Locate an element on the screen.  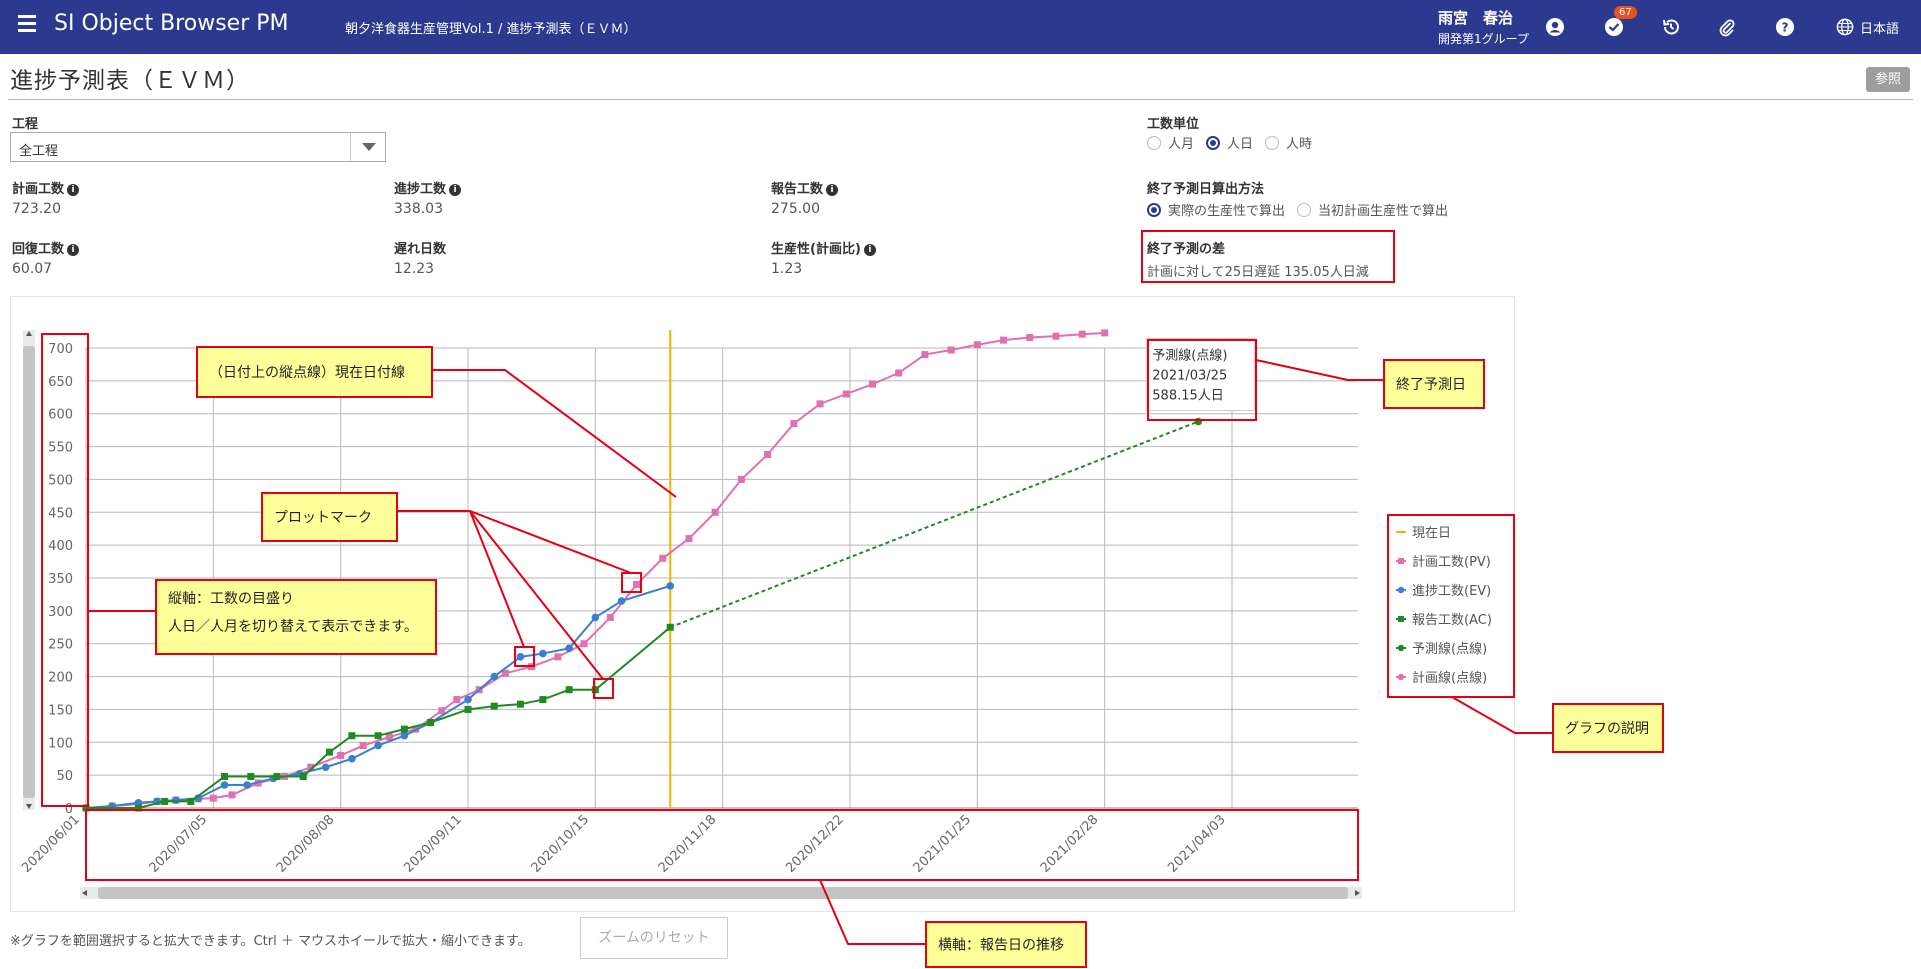
x-tick-label: 2020/10/15 is located at coordinates (561, 844).